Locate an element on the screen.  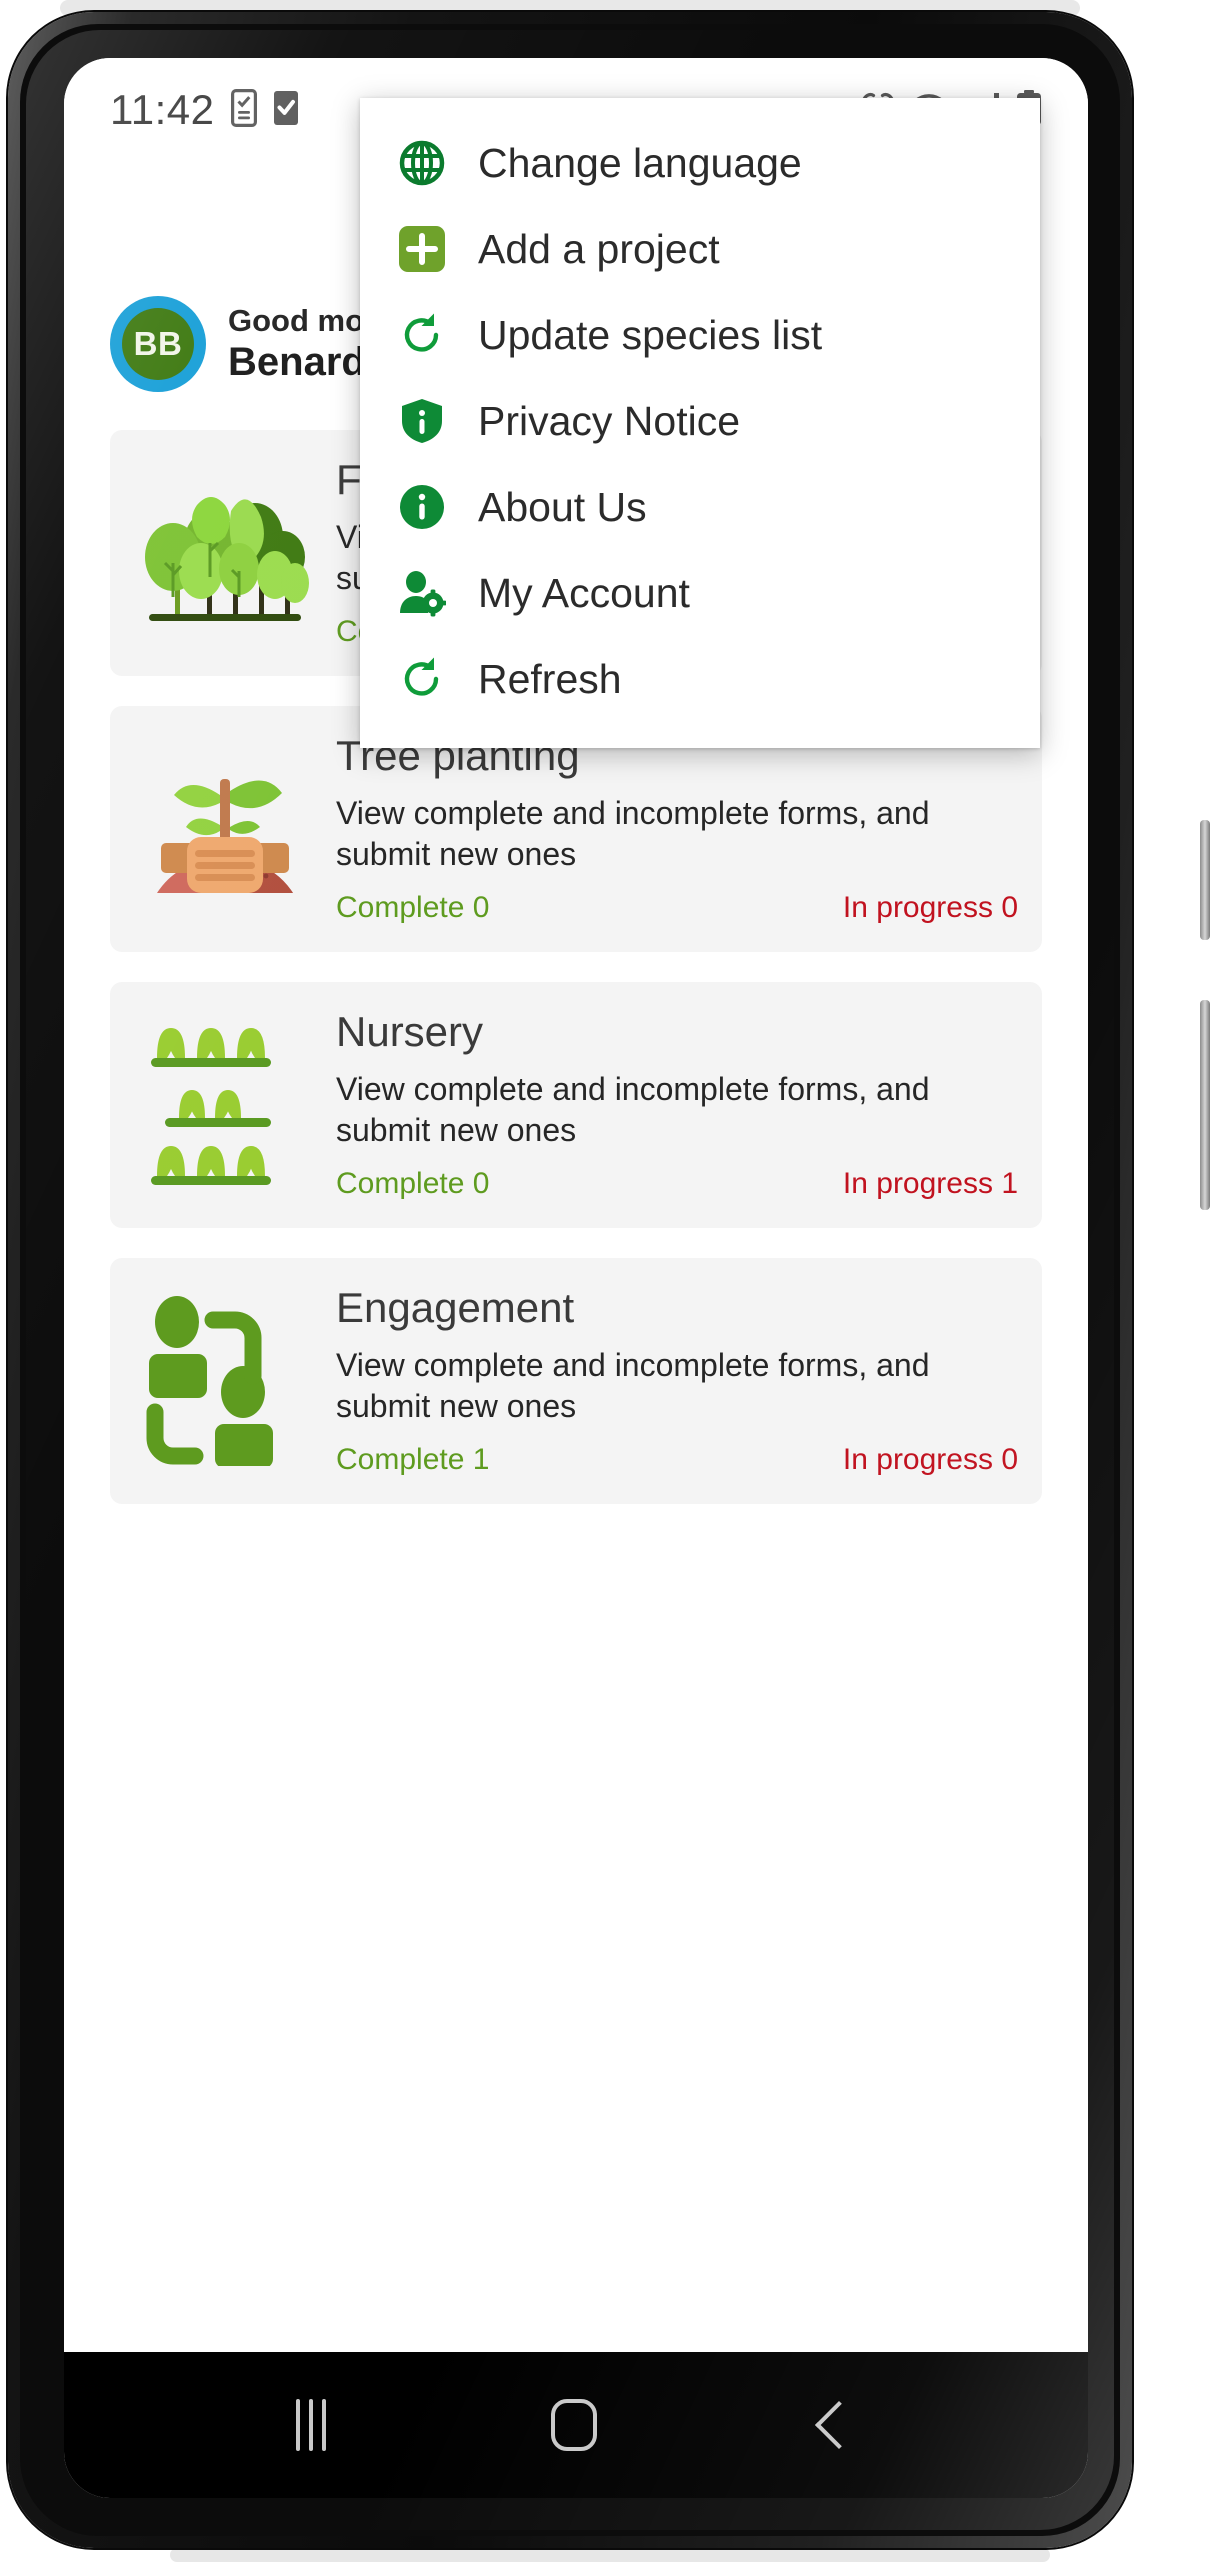
menu-item-privacy-notice: Privacy Notice is located at coordinates (700, 421).